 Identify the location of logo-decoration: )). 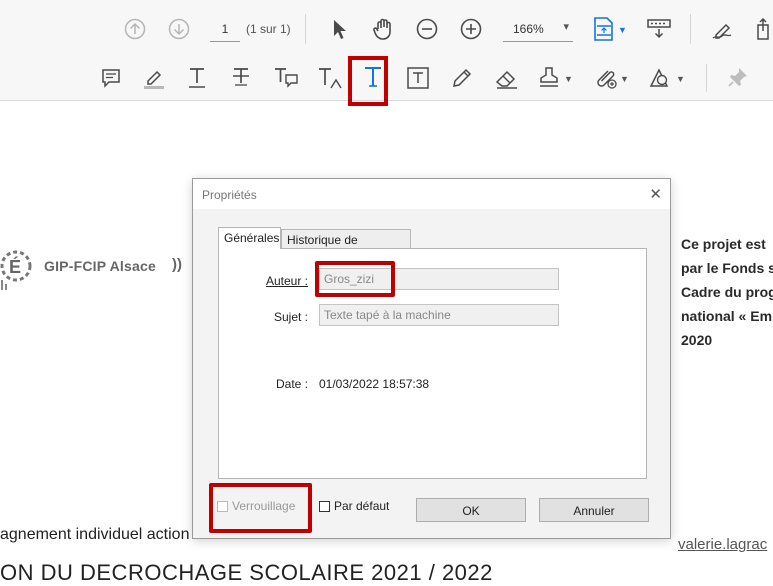
(177, 264).